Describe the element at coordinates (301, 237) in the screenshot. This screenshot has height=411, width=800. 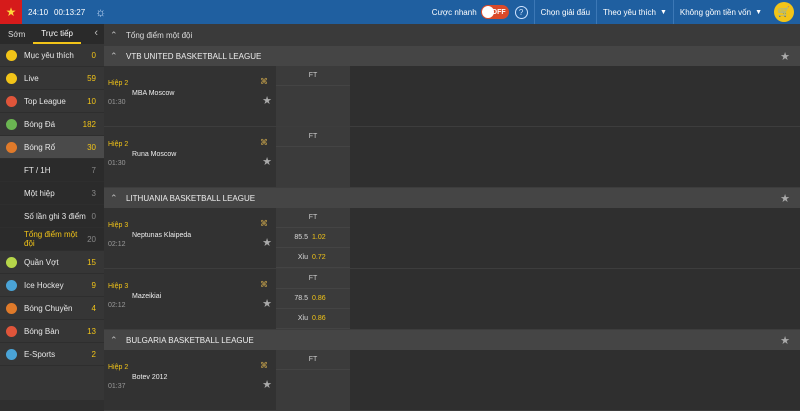
I see `odds-line: 85.5` at that location.